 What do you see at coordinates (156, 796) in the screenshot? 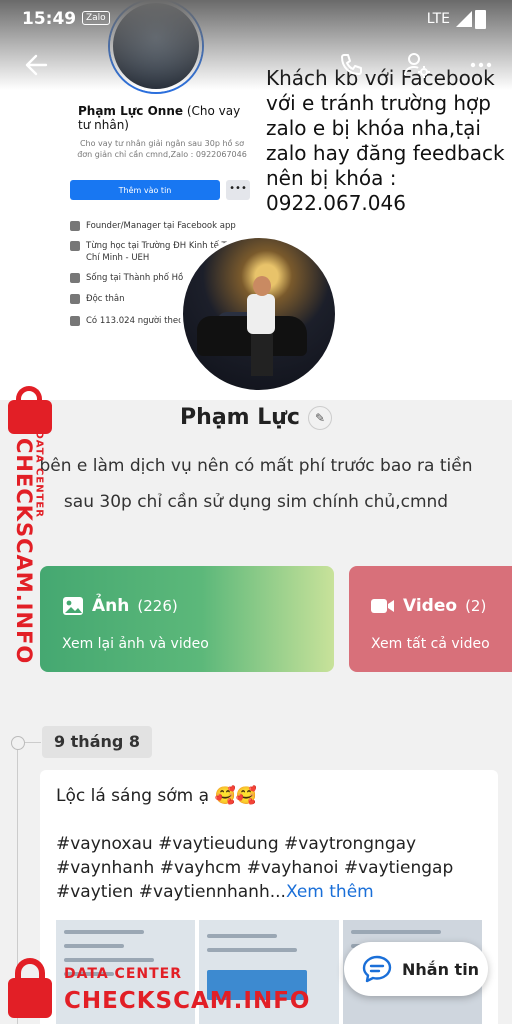
I see `post-caption: Lộc lá sáng sớm ạ 🥰🥰` at bounding box center [156, 796].